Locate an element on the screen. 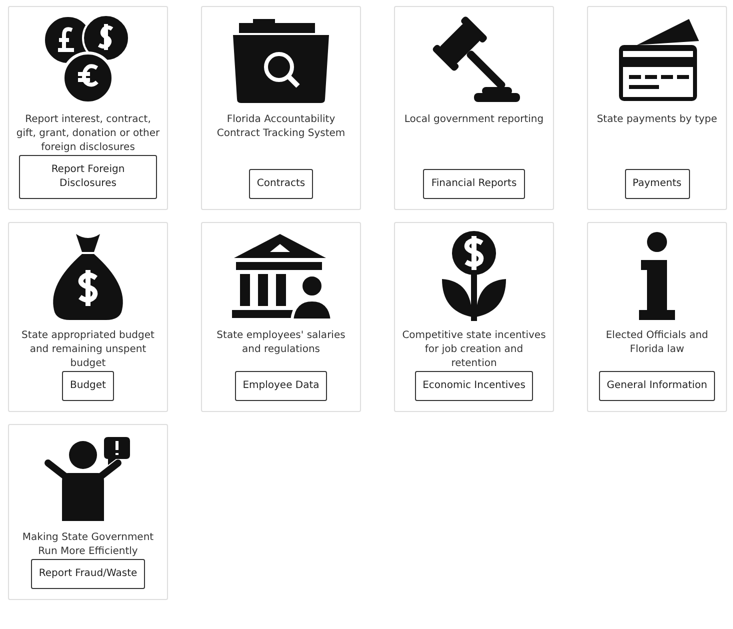  card-description: Competitive state incentives for job creation and retention is located at coordinates (474, 350).